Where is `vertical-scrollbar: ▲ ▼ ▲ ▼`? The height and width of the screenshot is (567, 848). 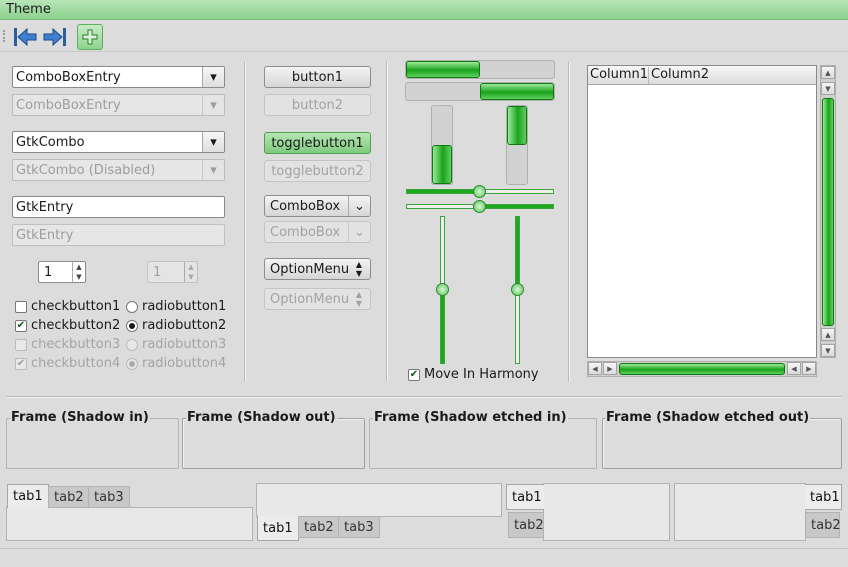 vertical-scrollbar: ▲ ▼ ▲ ▼ is located at coordinates (828, 211).